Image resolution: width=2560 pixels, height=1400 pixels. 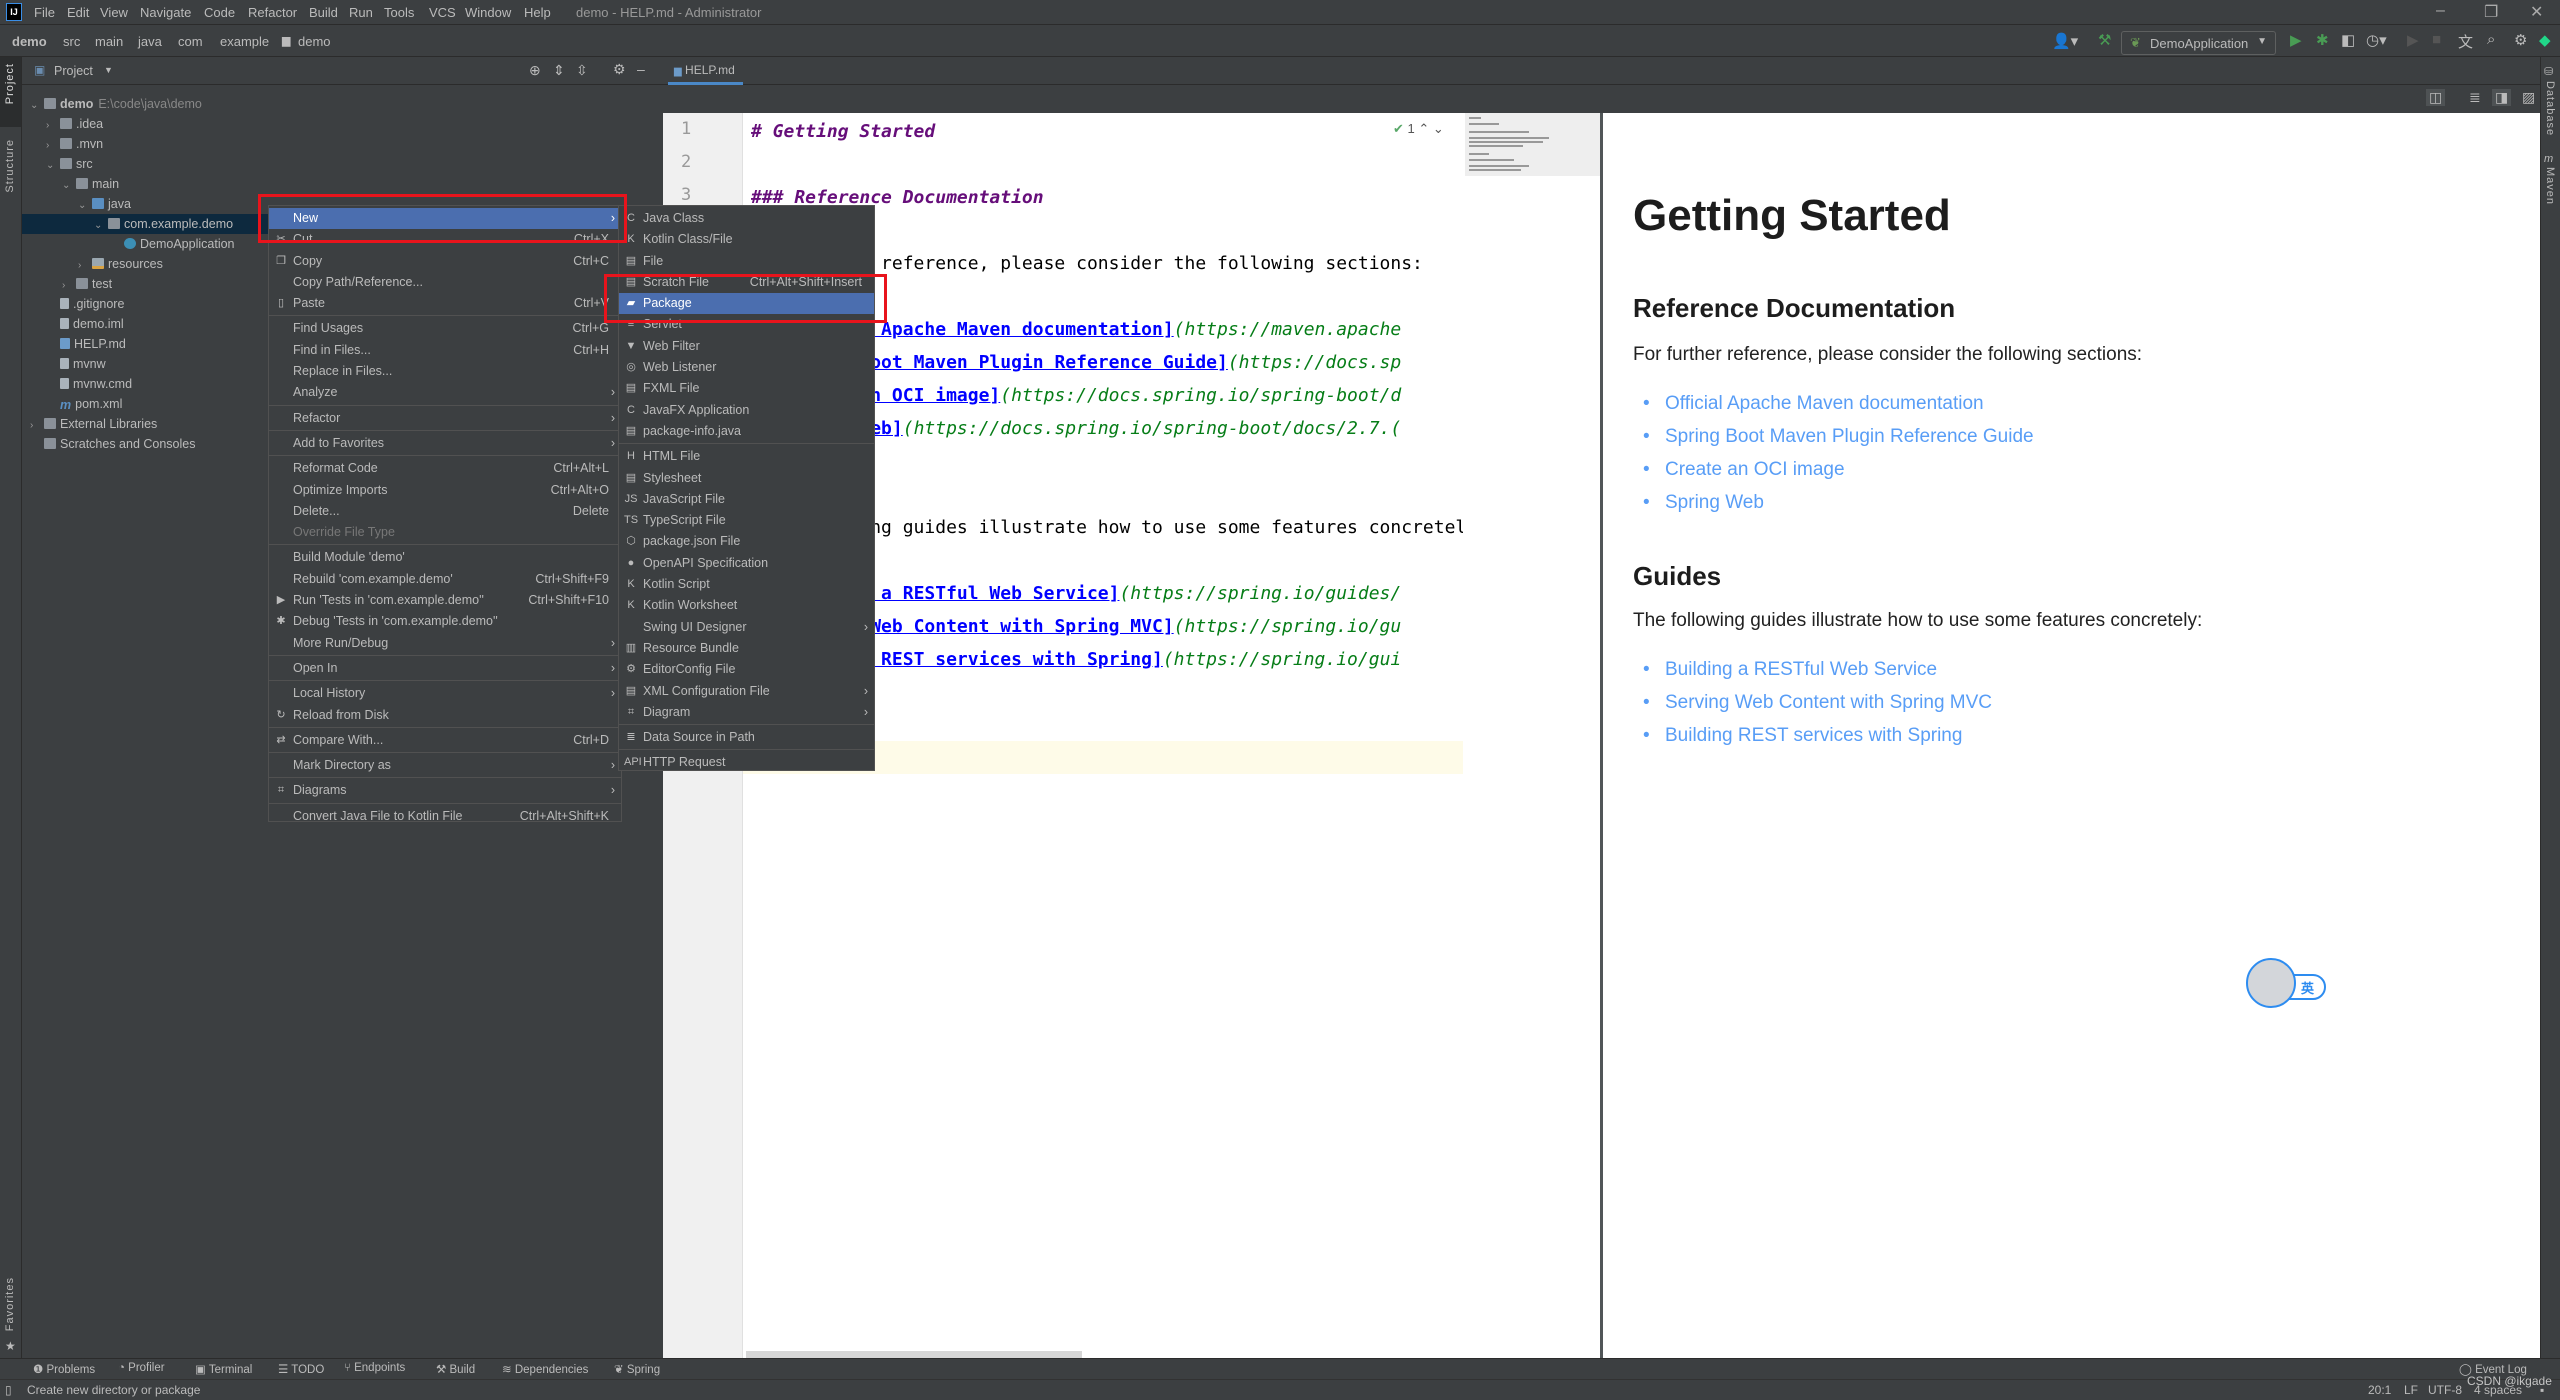 What do you see at coordinates (150, 41) in the screenshot?
I see `breadcrumb-java: java` at bounding box center [150, 41].